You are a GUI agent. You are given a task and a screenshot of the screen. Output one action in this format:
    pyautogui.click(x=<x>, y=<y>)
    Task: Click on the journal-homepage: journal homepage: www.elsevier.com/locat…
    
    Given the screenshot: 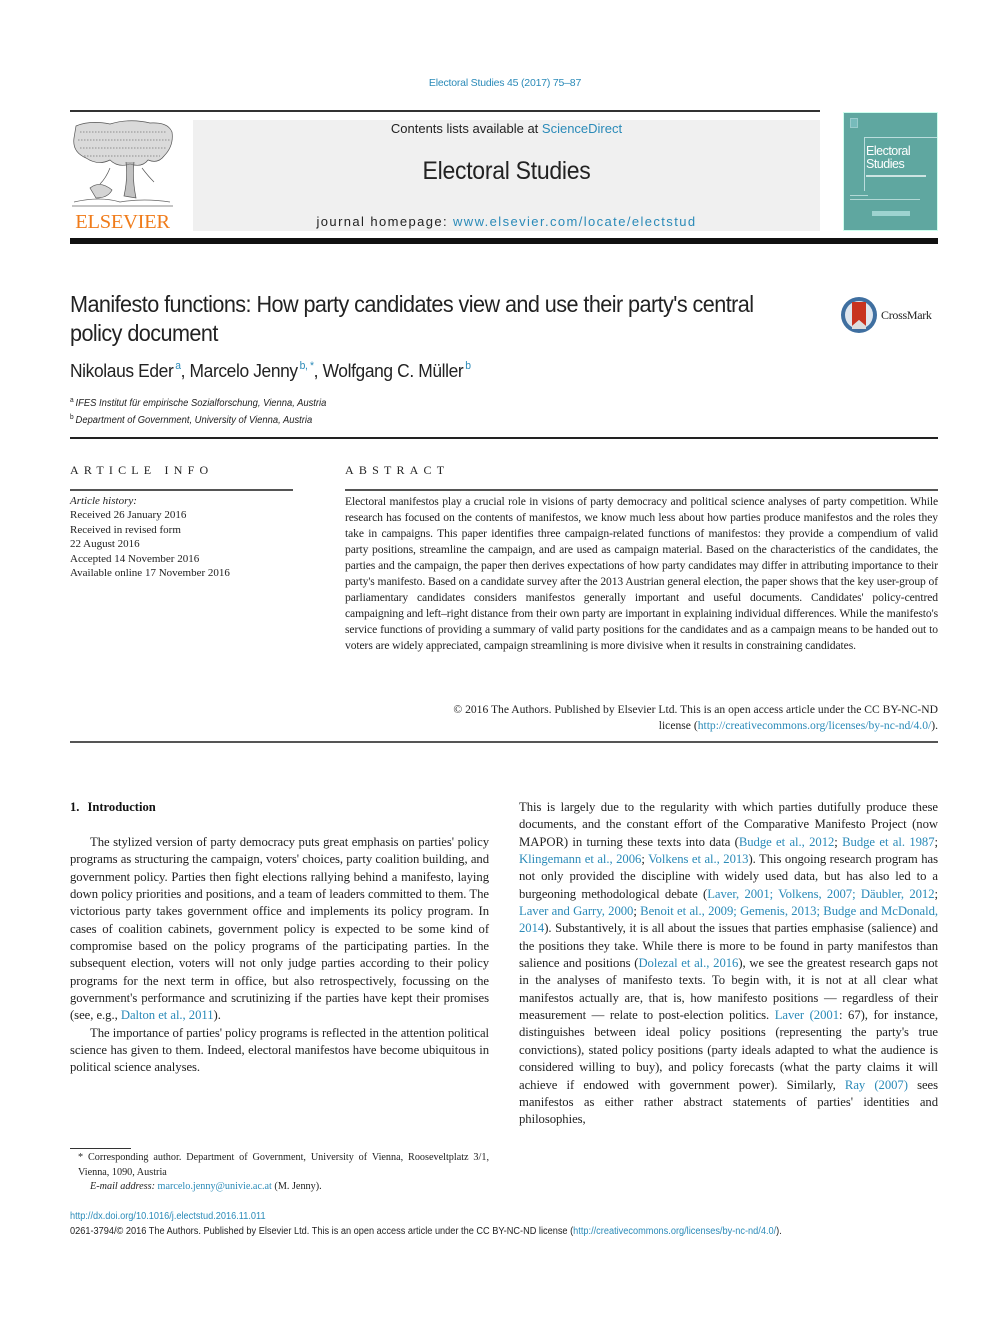 What is the action you would take?
    pyautogui.click(x=506, y=221)
    